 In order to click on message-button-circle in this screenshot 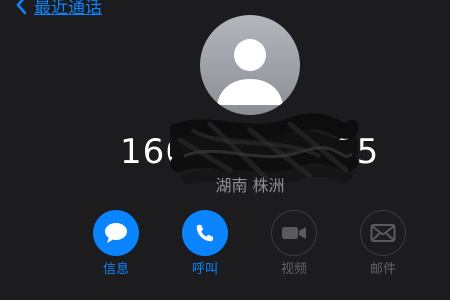, I will do `click(116, 233)`.